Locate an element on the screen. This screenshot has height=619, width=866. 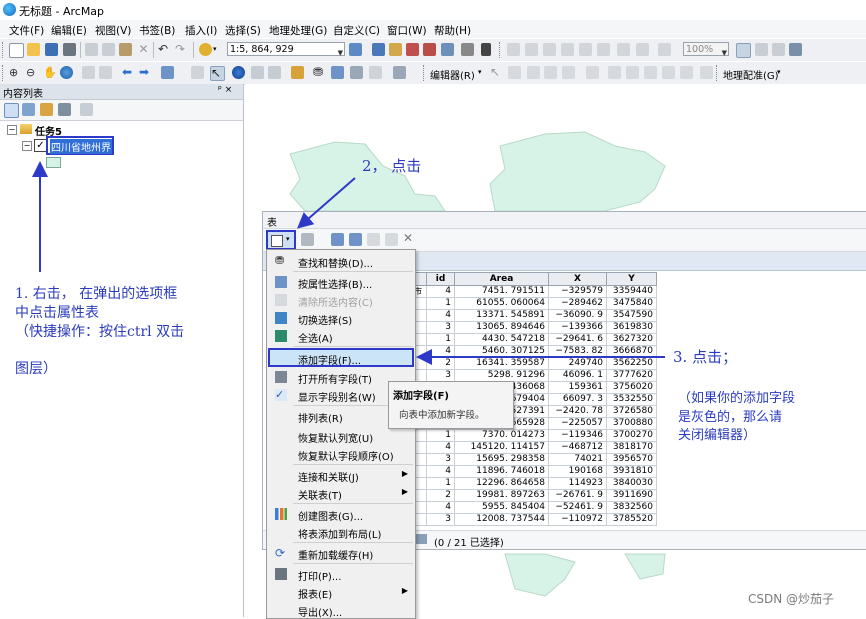
annotation-note: 是灰色的，那么请 is located at coordinates (730, 417).